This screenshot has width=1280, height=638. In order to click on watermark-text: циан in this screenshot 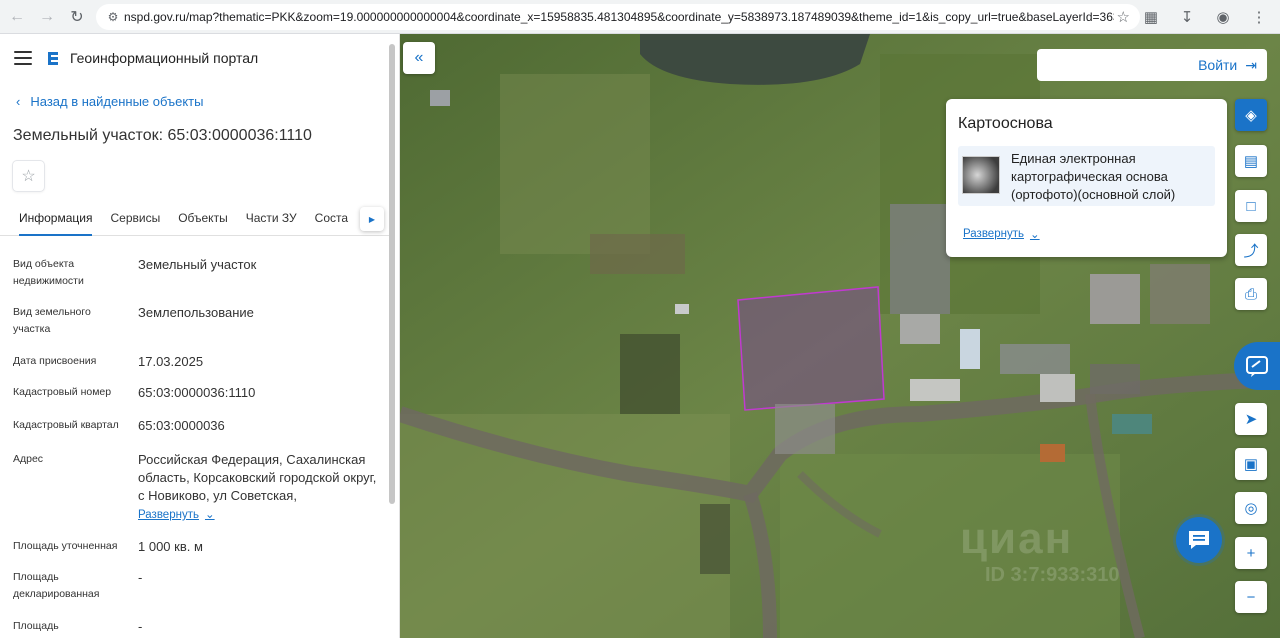, I will do `click(1017, 538)`.